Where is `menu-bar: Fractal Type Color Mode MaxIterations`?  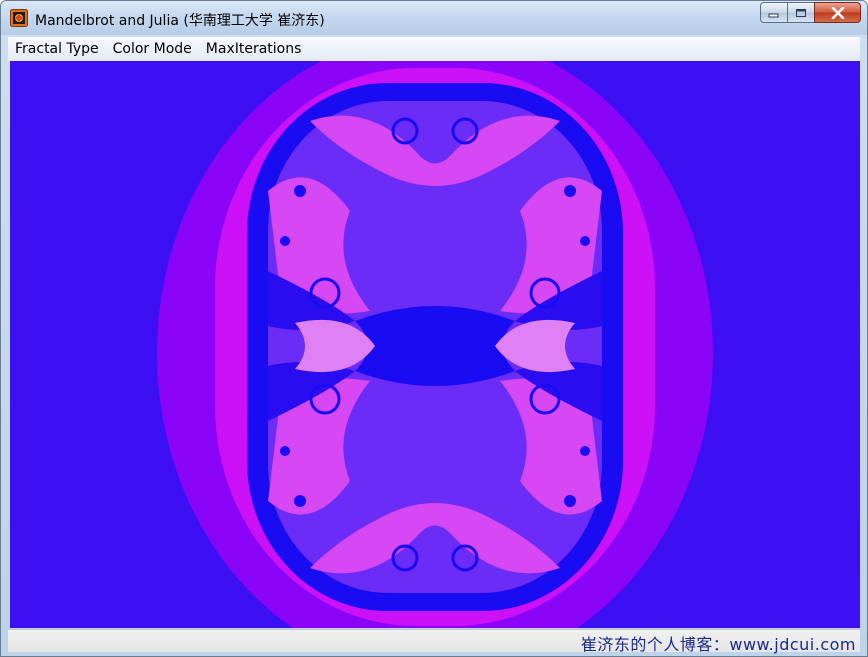 menu-bar: Fractal Type Color Mode MaxIterations is located at coordinates (434, 49).